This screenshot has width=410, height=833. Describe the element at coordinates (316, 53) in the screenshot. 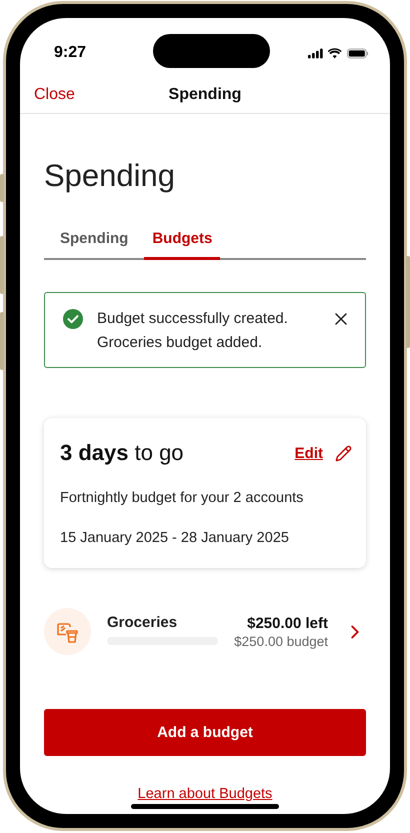

I see `signal-icon` at that location.